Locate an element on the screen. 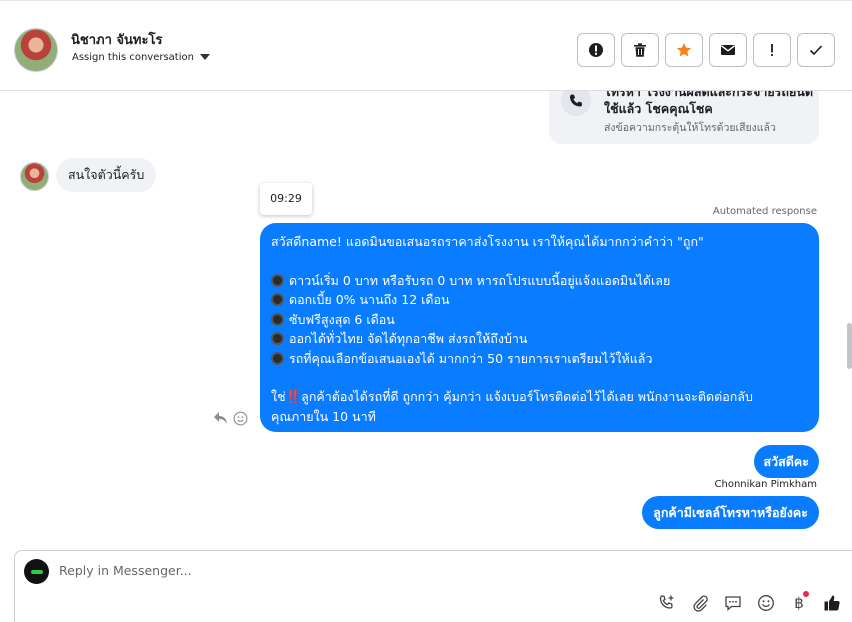 Image resolution: width=852 pixels, height=622 pixels. call-card-subtitle: ส่งข้อความกระตุ้นให้โทรด้วยเสียงแล้ว is located at coordinates (690, 128).